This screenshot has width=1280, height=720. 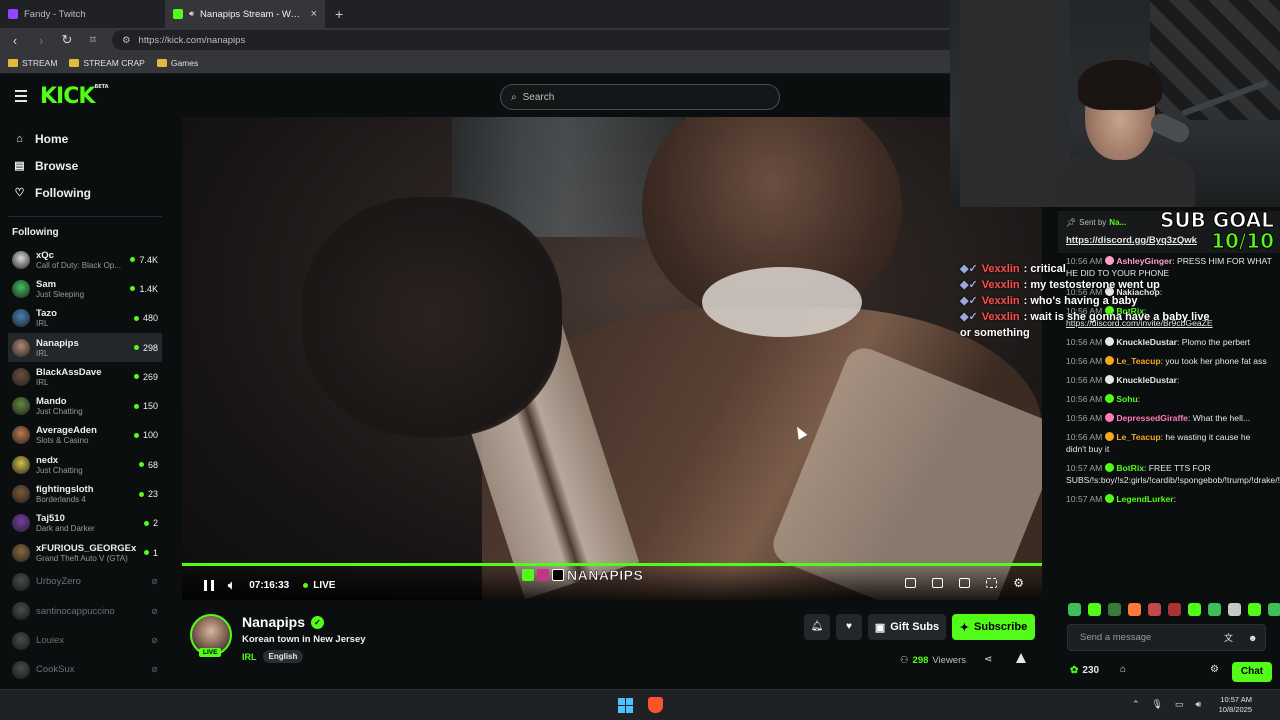 What do you see at coordinates (273, 622) in the screenshot?
I see `channel-name: Nanapips` at bounding box center [273, 622].